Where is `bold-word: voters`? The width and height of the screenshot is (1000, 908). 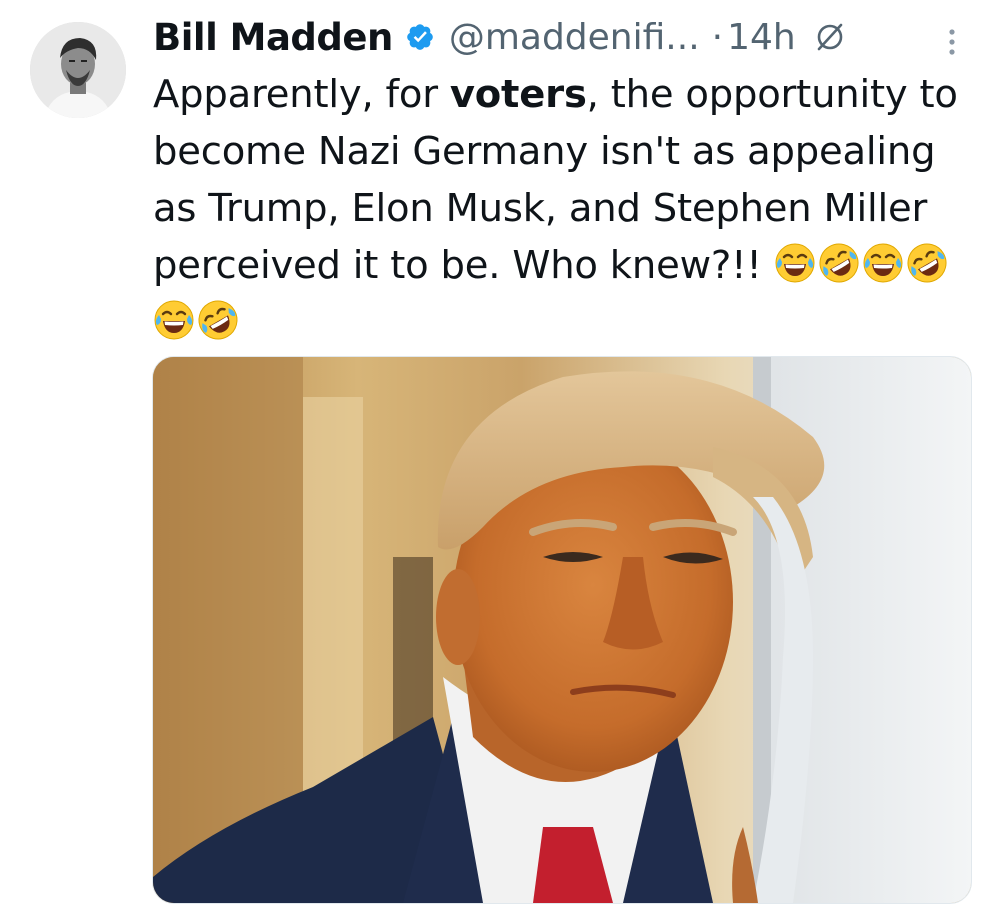 bold-word: voters is located at coordinates (518, 94).